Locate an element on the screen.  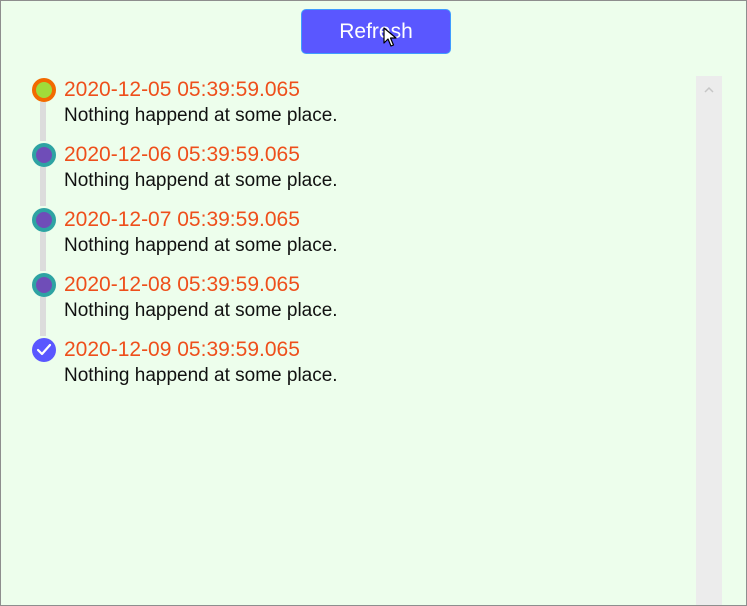
vertical-scrollbar is located at coordinates (709, 340).